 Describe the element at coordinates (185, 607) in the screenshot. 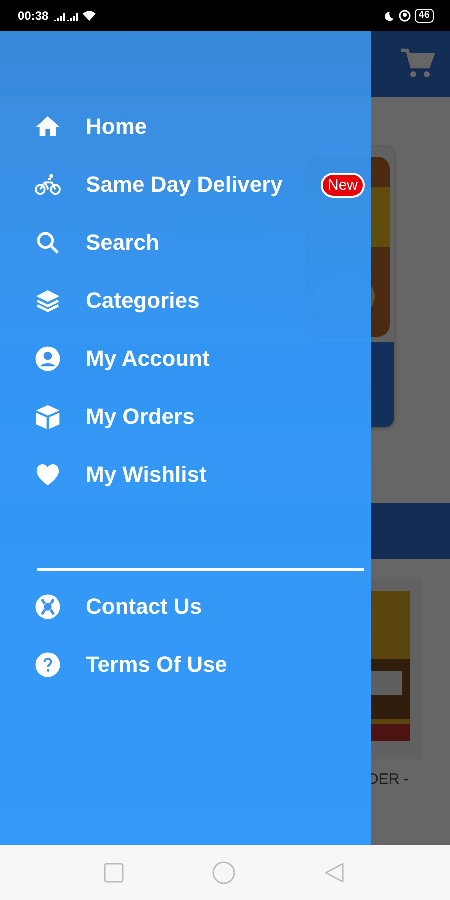

I see `menu-item: Contact Us` at that location.